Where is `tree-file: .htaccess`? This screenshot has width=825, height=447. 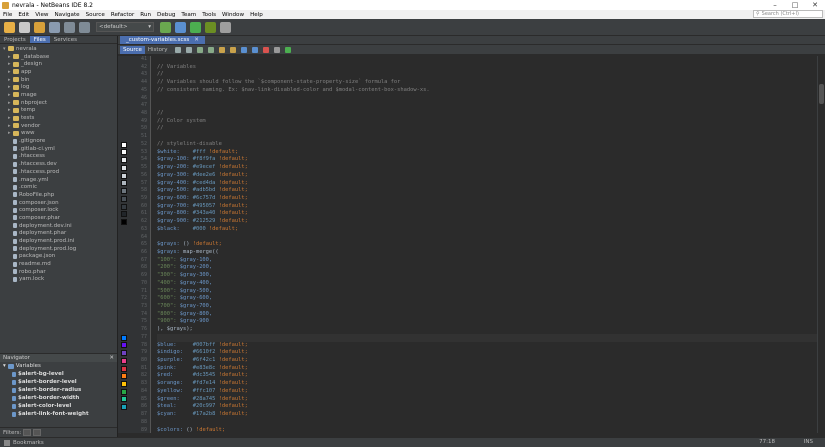
tree-file: .htaccess is located at coordinates (58, 157).